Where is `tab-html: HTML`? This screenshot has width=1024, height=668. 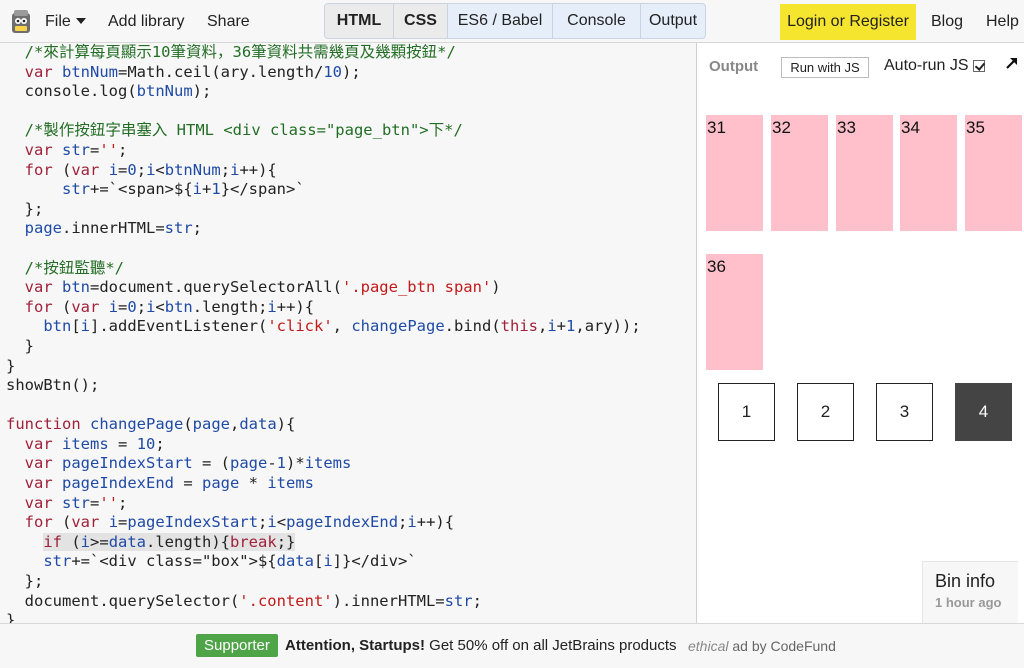 tab-html: HTML is located at coordinates (359, 21).